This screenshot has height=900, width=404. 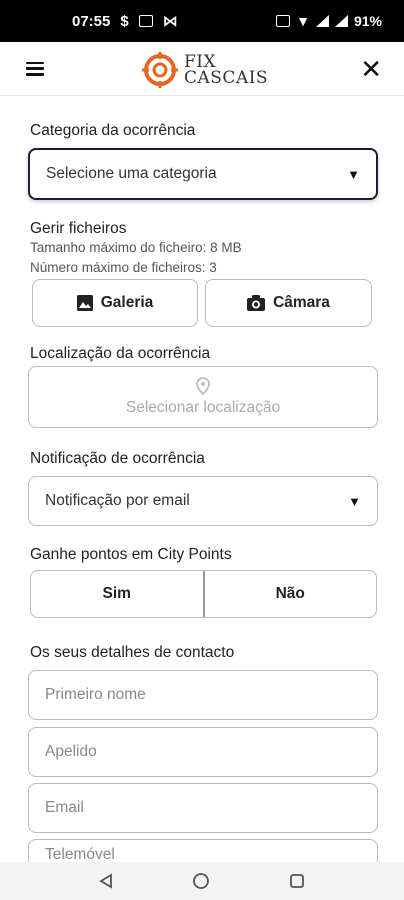 I want to click on status-time: 07:55, so click(x=91, y=21).